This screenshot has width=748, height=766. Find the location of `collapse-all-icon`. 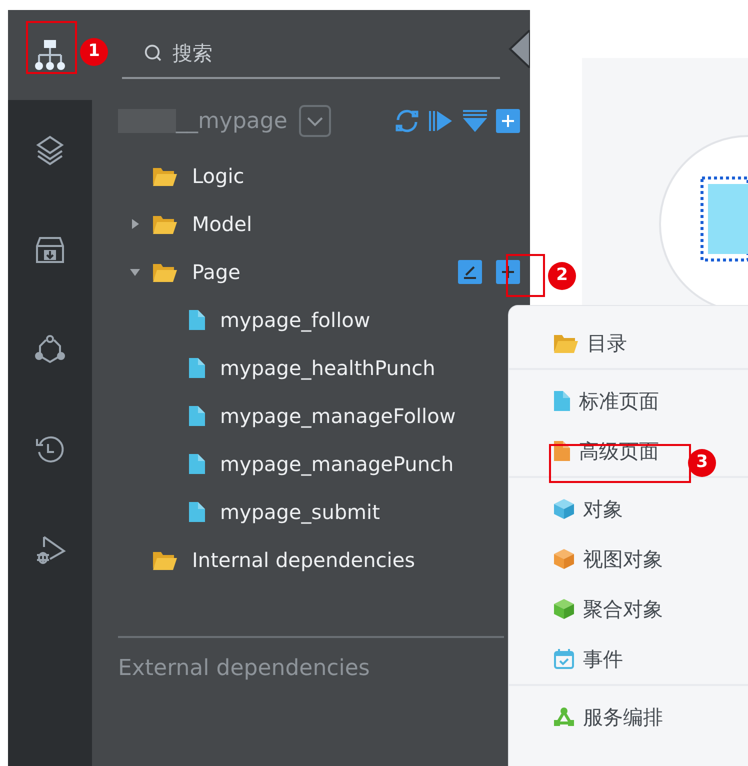

collapse-all-icon is located at coordinates (475, 121).